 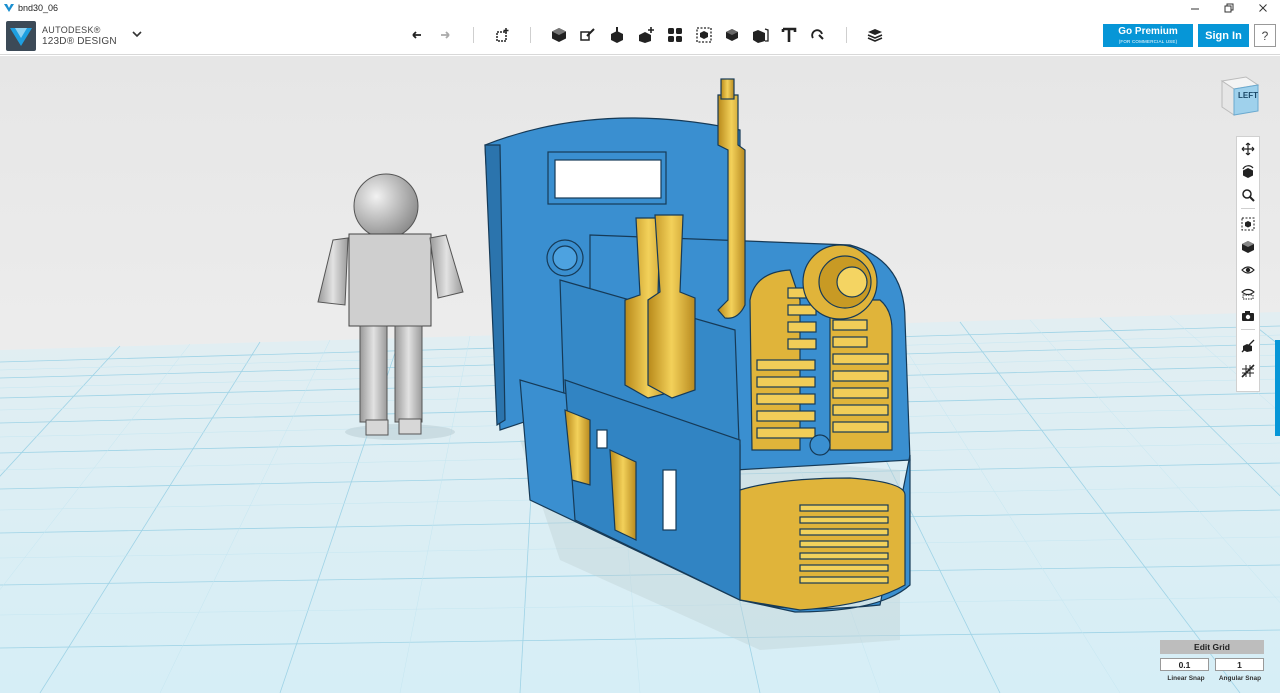 I want to click on mannequin-head, so click(x=386, y=206).